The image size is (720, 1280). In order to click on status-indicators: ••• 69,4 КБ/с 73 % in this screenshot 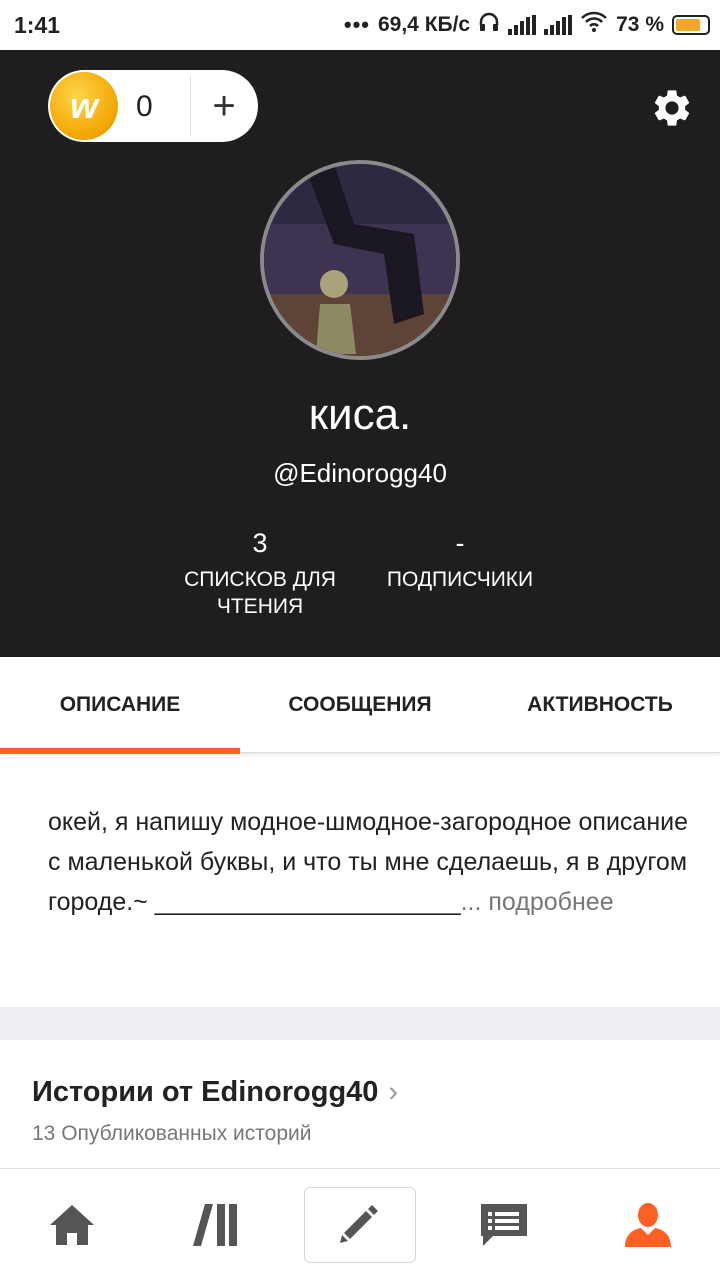, I will do `click(527, 25)`.